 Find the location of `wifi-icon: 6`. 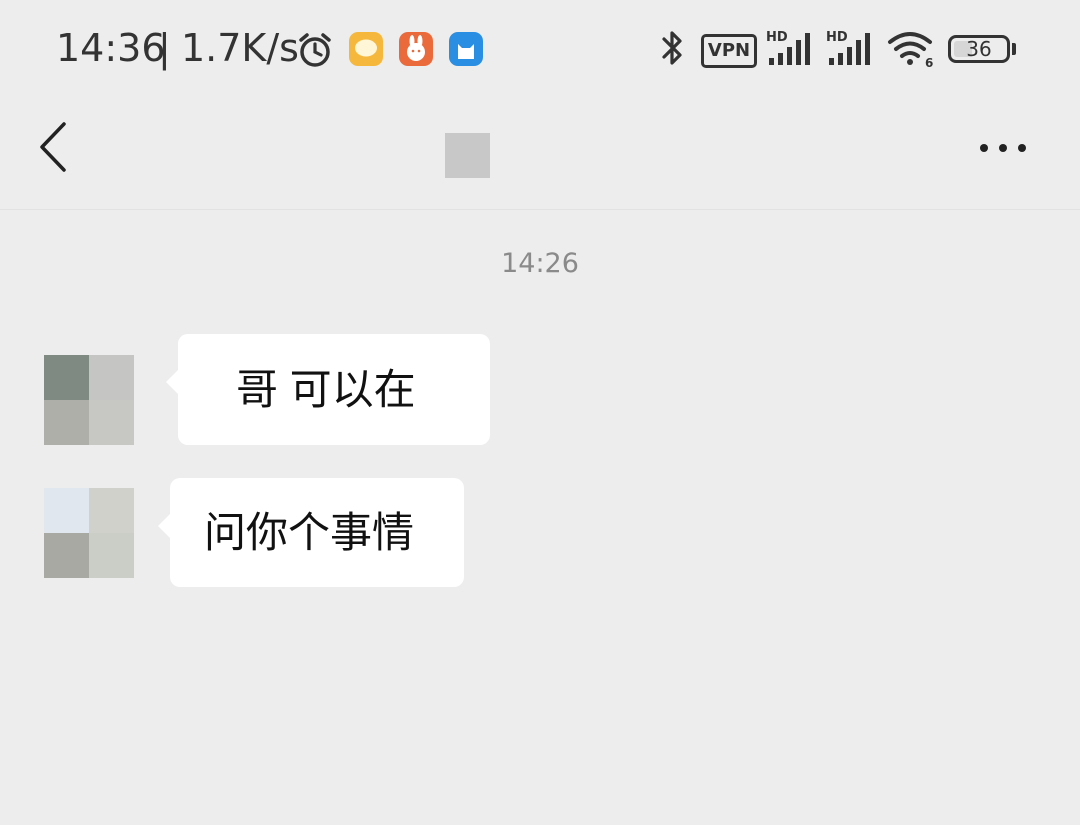

wifi-icon: 6 is located at coordinates (910, 50).